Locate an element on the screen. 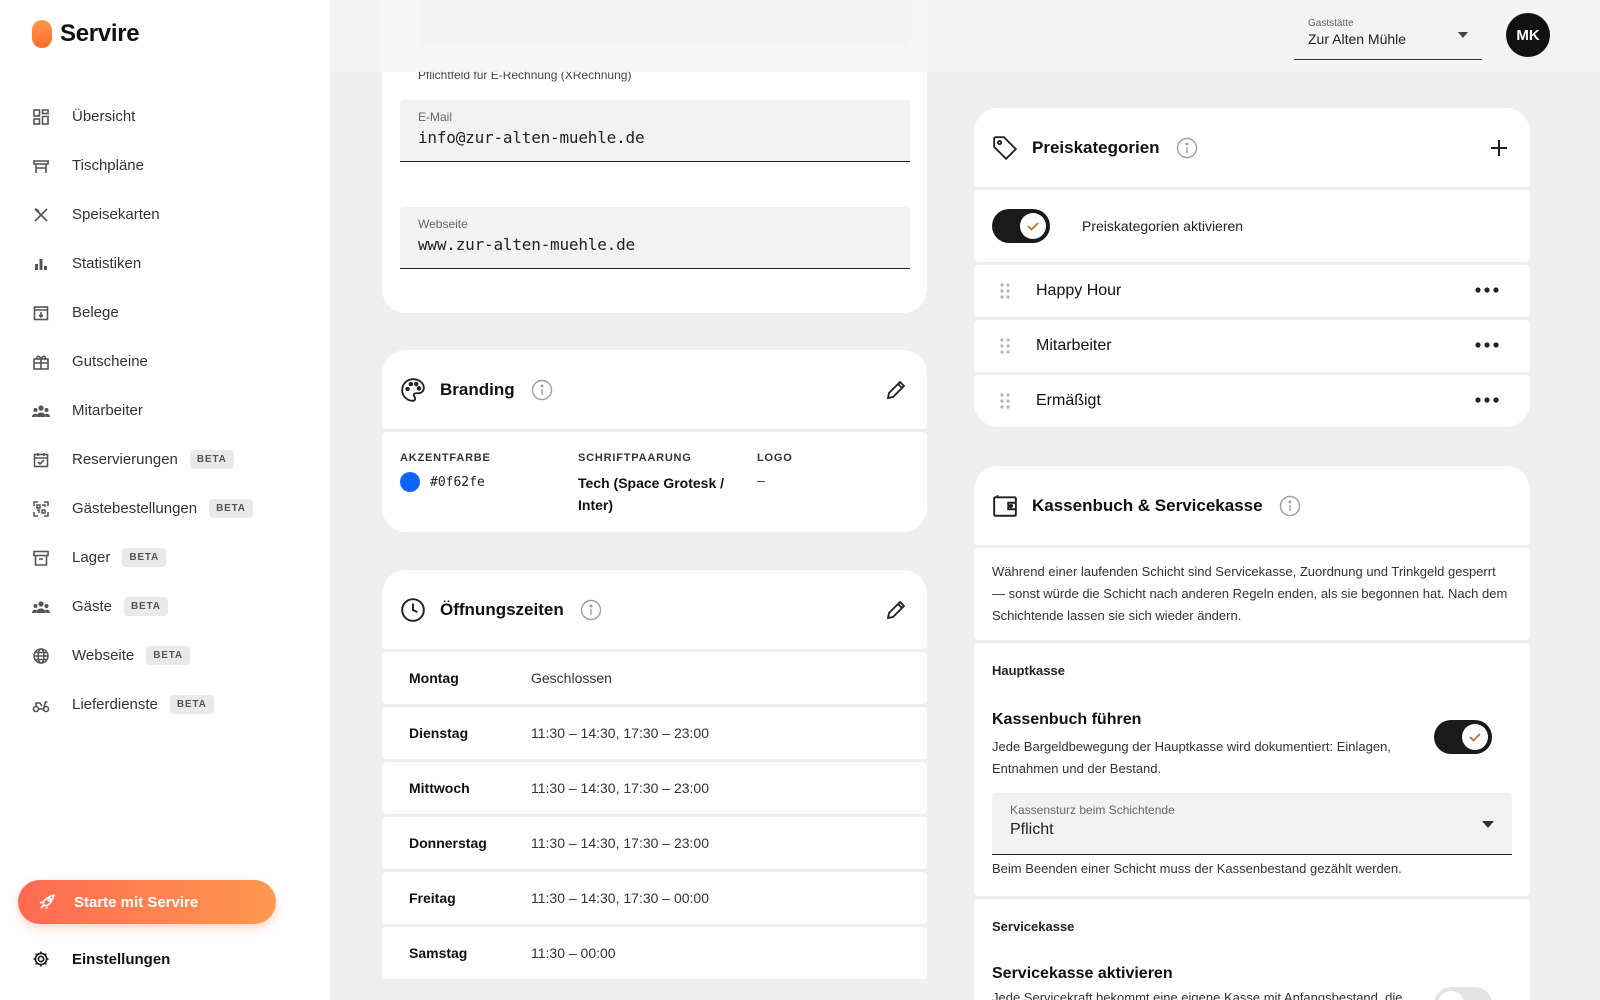 This screenshot has width=1600, height=1000. price-category-row: Mitarbeiter is located at coordinates (1252, 346).